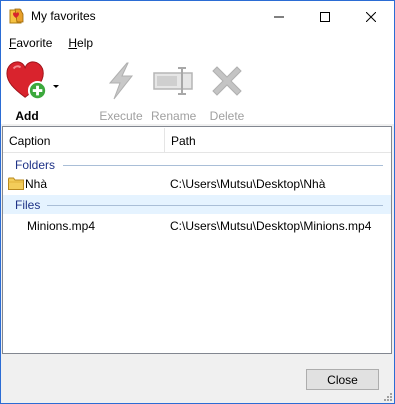  Describe the element at coordinates (61, 226) in the screenshot. I see `item-caption: Minions.mp4` at that location.